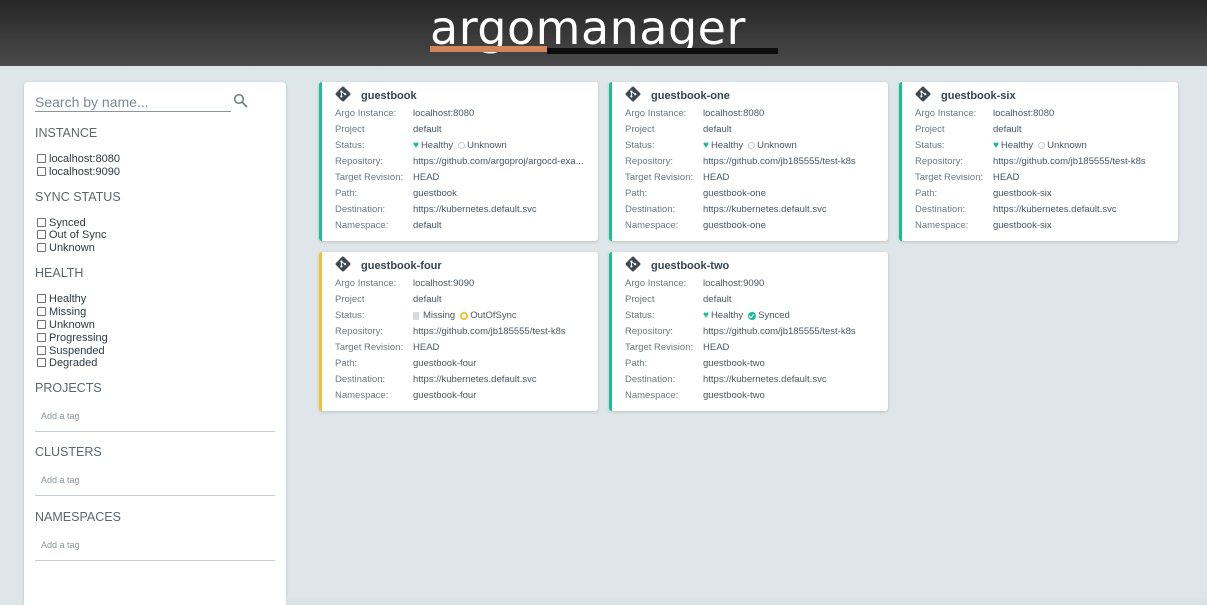 The height and width of the screenshot is (605, 1207). Describe the element at coordinates (427, 225) in the screenshot. I see `app-namespace-value: default` at that location.